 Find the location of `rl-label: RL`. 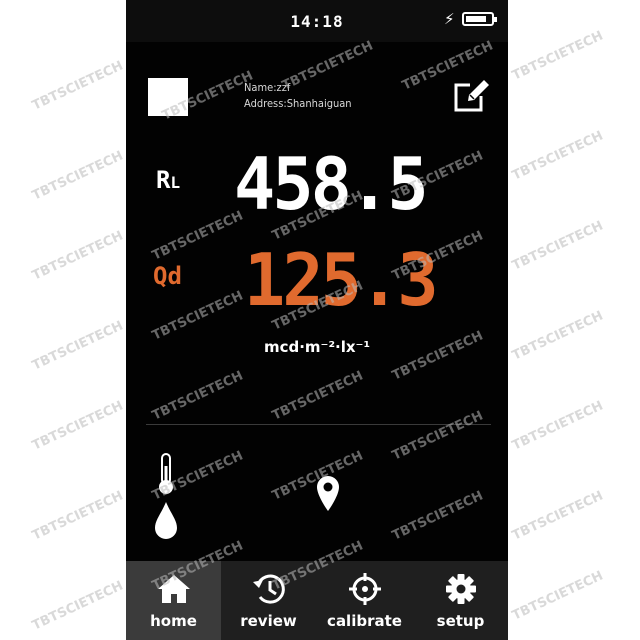

rl-label: RL is located at coordinates (168, 180).